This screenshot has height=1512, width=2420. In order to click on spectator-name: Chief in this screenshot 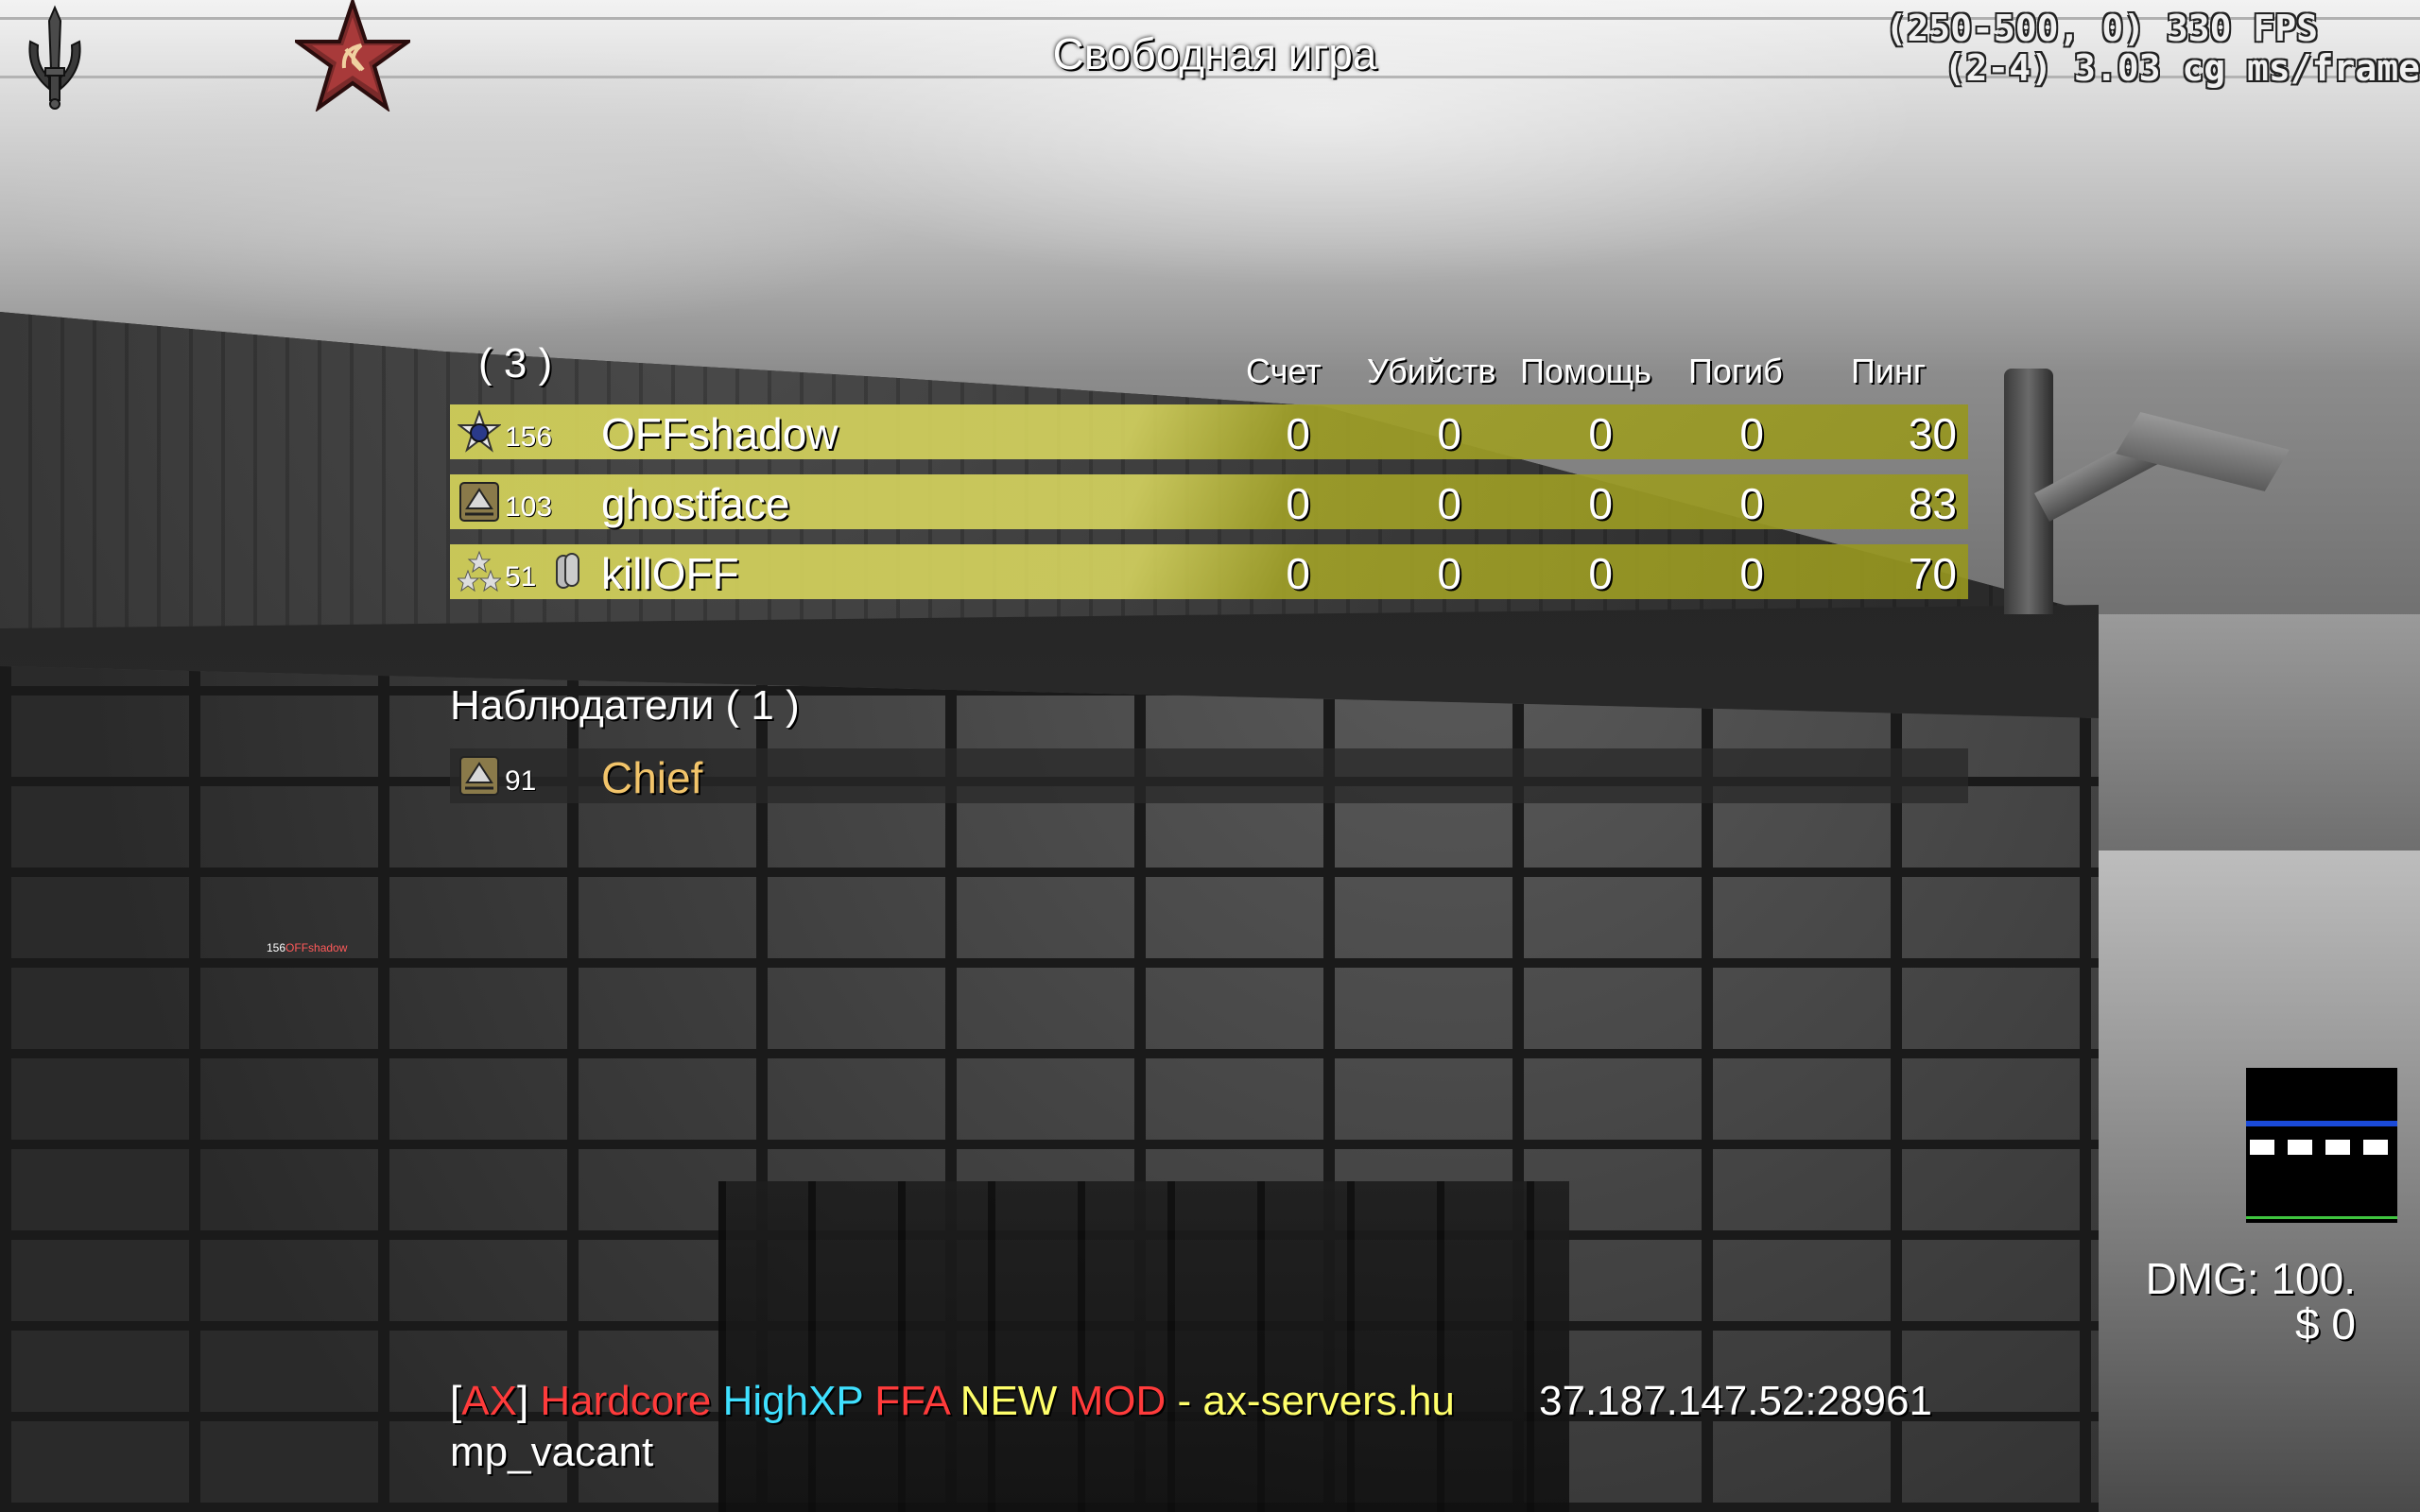, I will do `click(652, 777)`.